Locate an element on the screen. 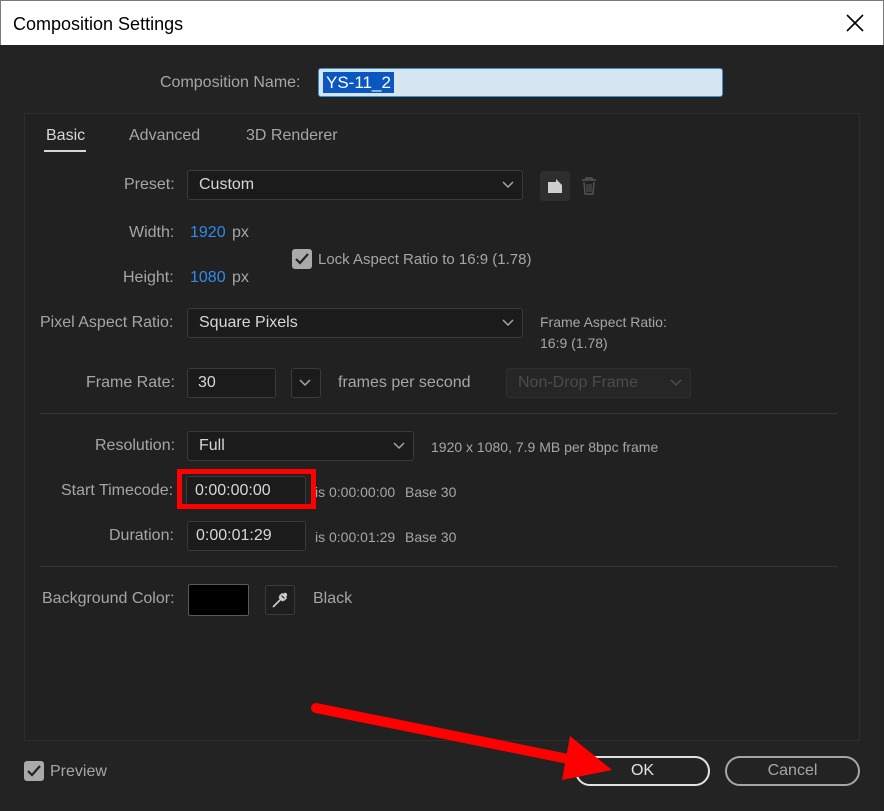 The height and width of the screenshot is (811, 884). tab-basic: Basic is located at coordinates (65, 136).